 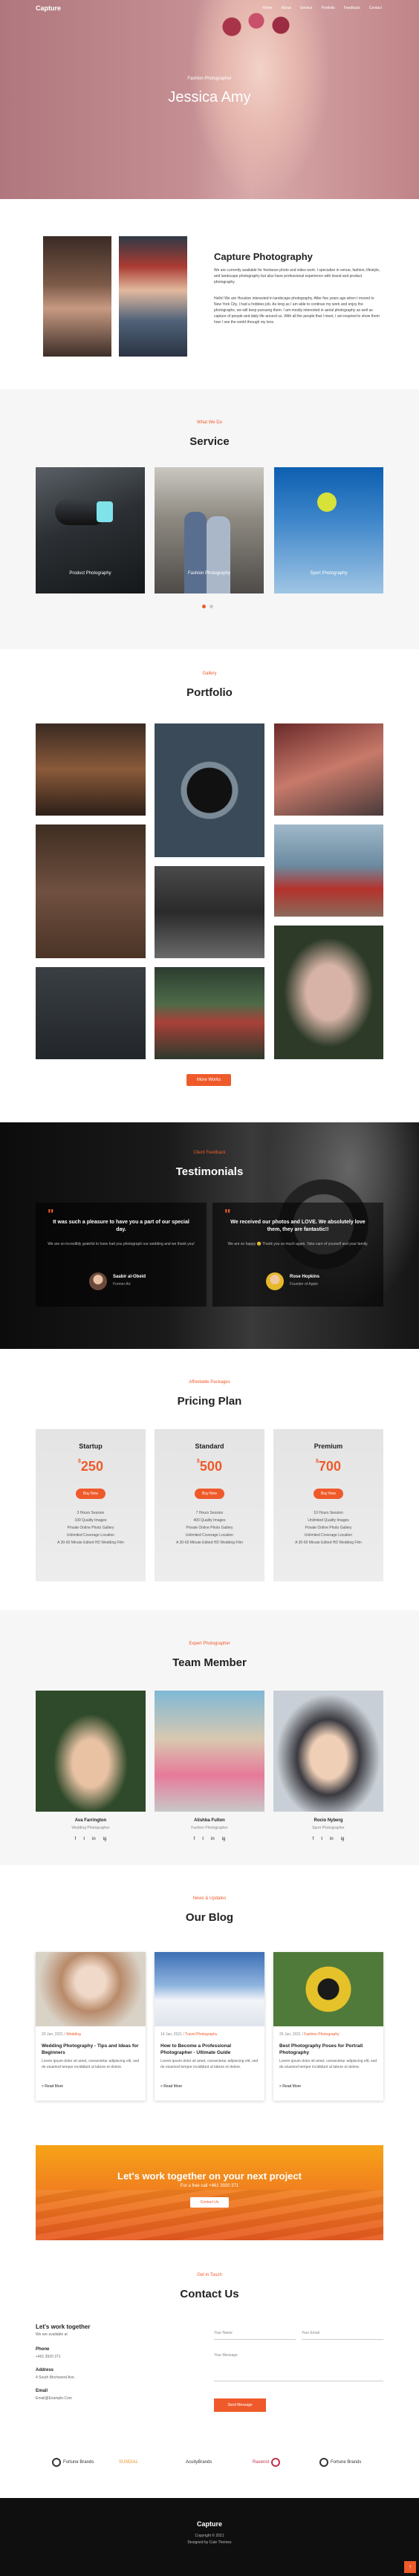 What do you see at coordinates (267, 8) in the screenshot?
I see `nav-home: Home` at bounding box center [267, 8].